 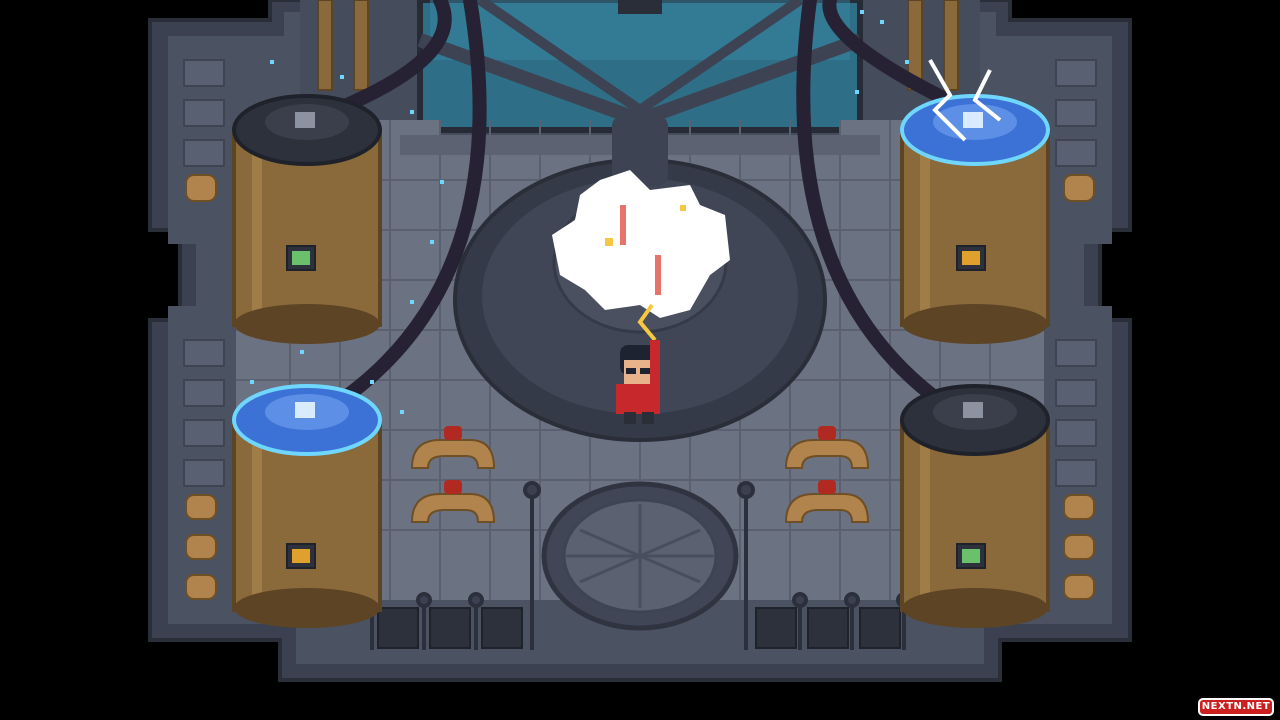 What do you see at coordinates (640, 556) in the screenshot?
I see `drain-cover` at bounding box center [640, 556].